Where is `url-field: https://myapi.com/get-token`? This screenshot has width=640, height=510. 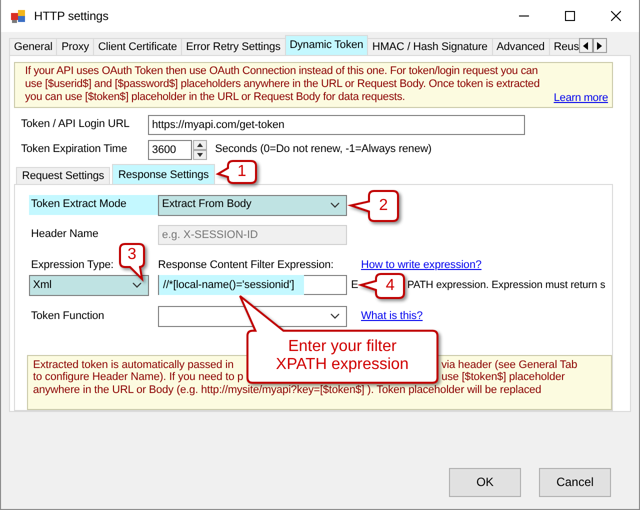
url-field: https://myapi.com/get-token is located at coordinates (336, 124).